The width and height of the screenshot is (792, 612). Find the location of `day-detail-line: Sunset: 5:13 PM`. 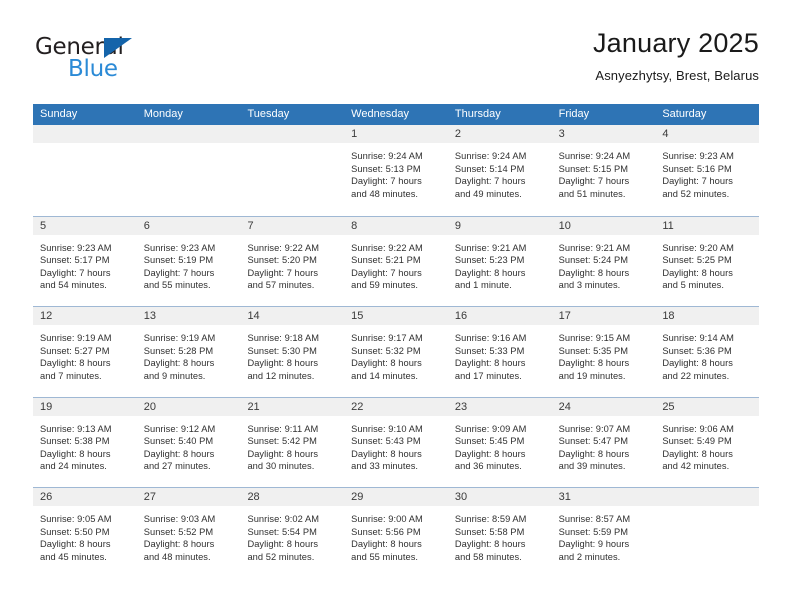

day-detail-line: Sunset: 5:13 PM is located at coordinates (386, 168).